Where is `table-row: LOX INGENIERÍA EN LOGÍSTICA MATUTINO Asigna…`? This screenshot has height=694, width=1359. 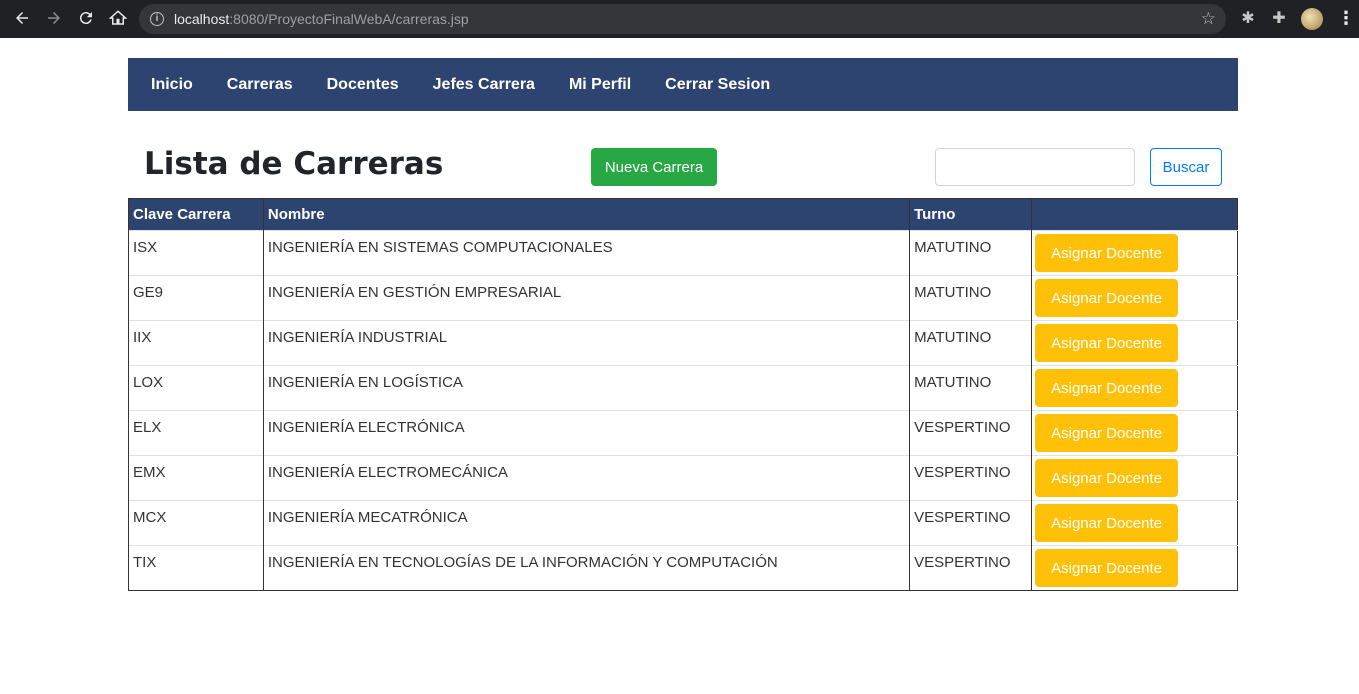 table-row: LOX INGENIERÍA EN LOGÍSTICA MATUTINO Asigna… is located at coordinates (683, 388).